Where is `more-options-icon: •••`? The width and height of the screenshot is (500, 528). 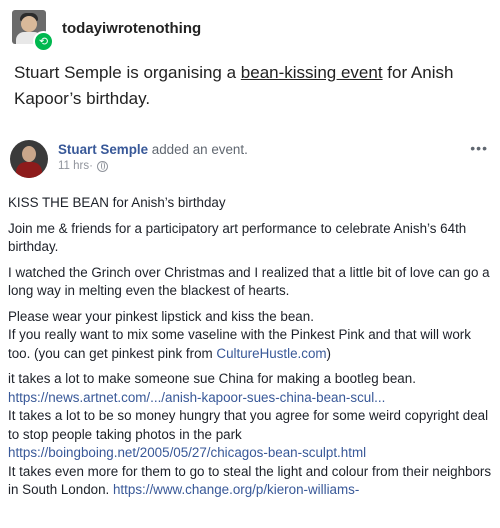
more-options-icon: ••• is located at coordinates (479, 148).